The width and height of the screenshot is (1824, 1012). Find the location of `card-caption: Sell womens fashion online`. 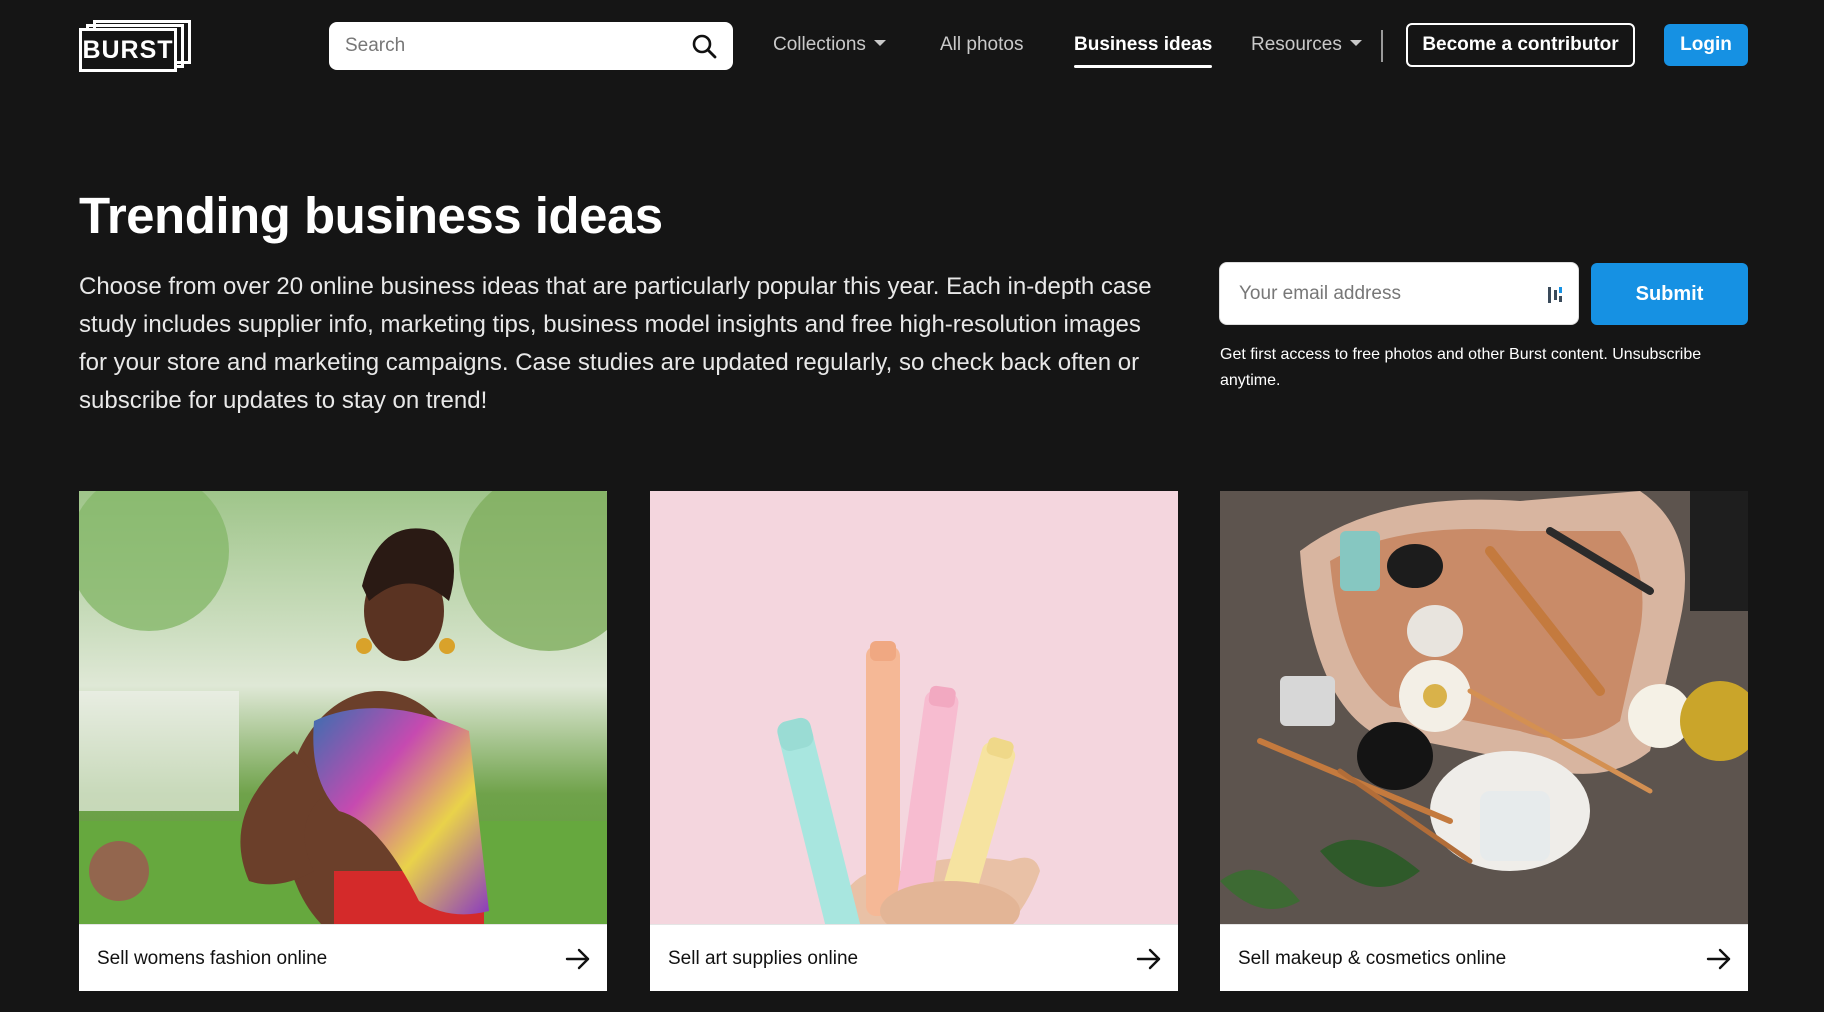

card-caption: Sell womens fashion online is located at coordinates (343, 957).